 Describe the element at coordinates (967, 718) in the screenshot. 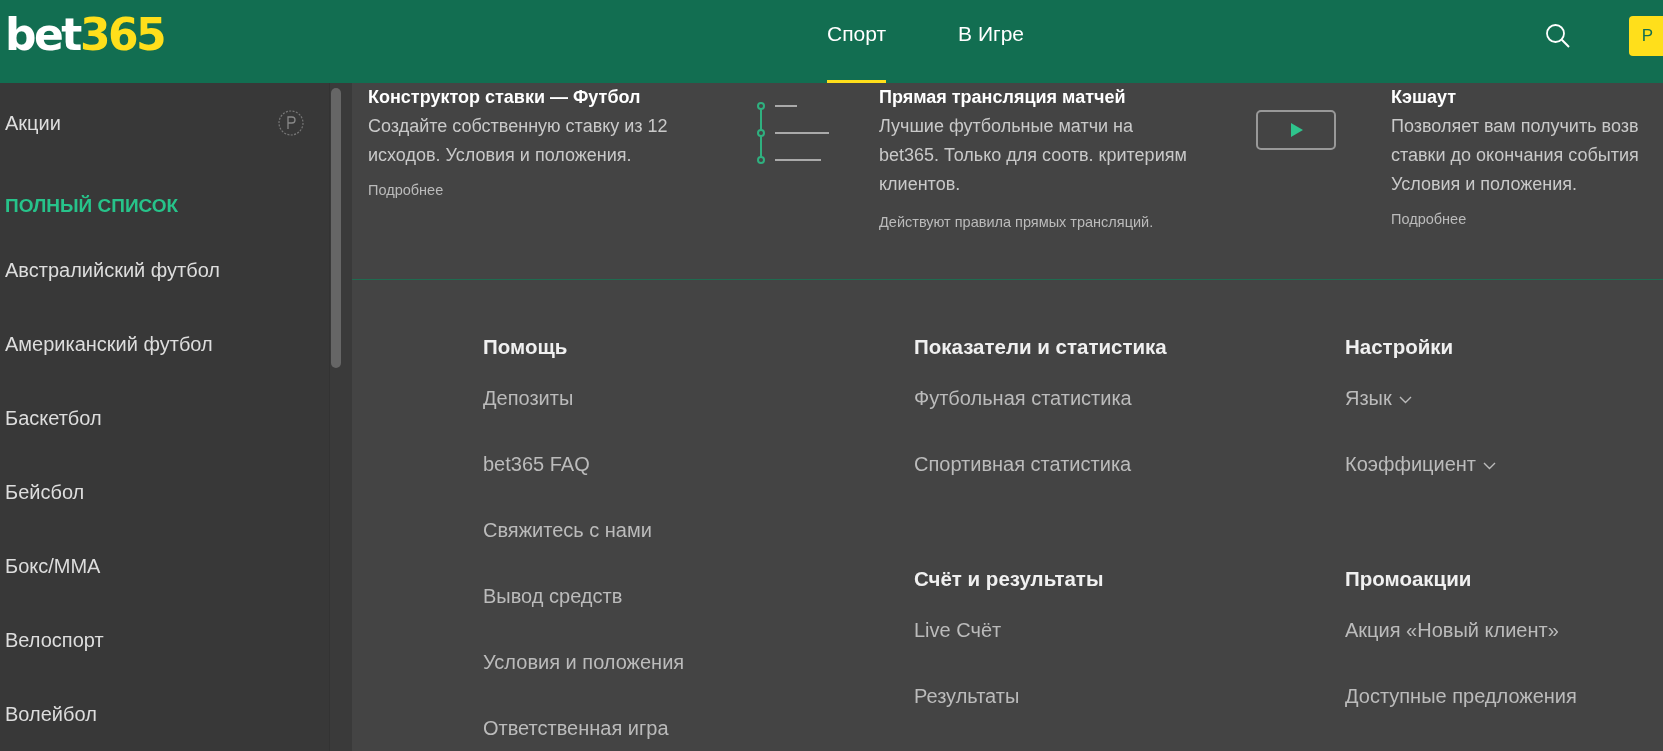

I see `footer-link: Результаты` at that location.